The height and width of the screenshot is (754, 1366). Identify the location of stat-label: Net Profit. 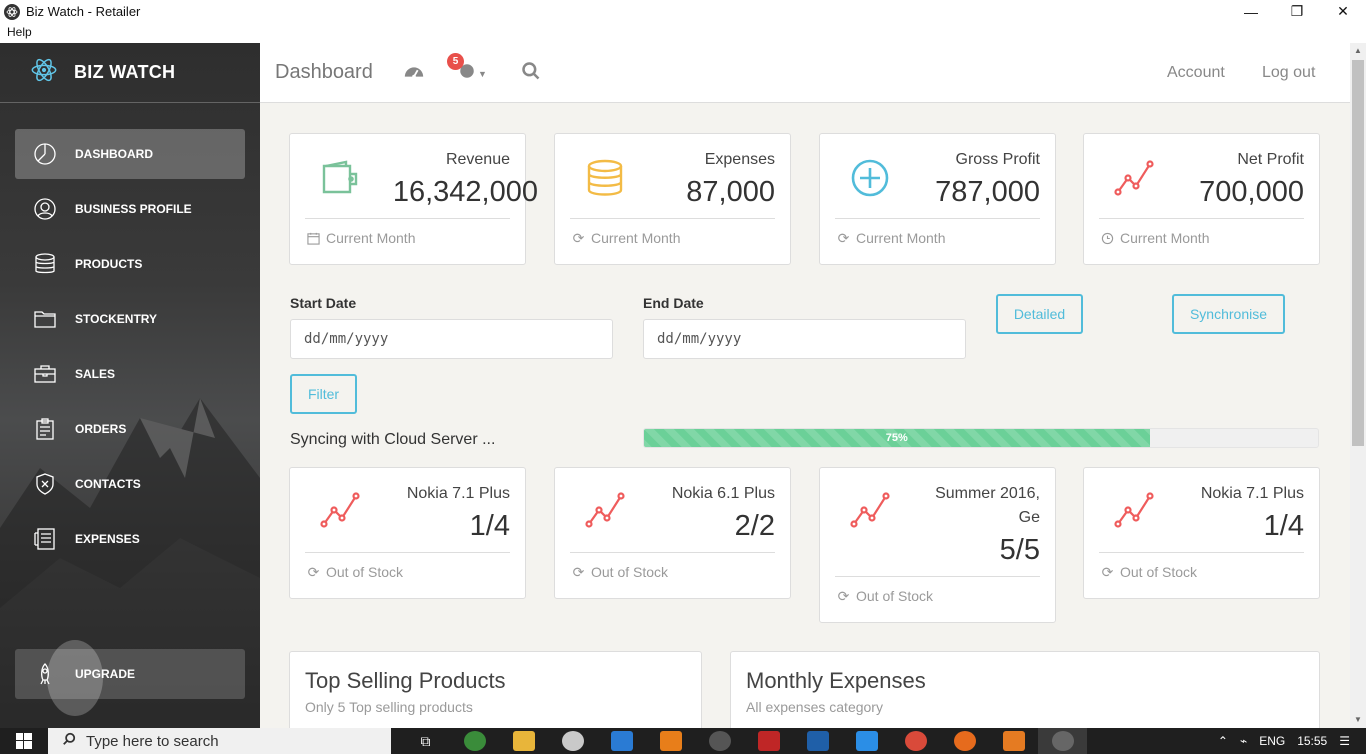
(1270, 159).